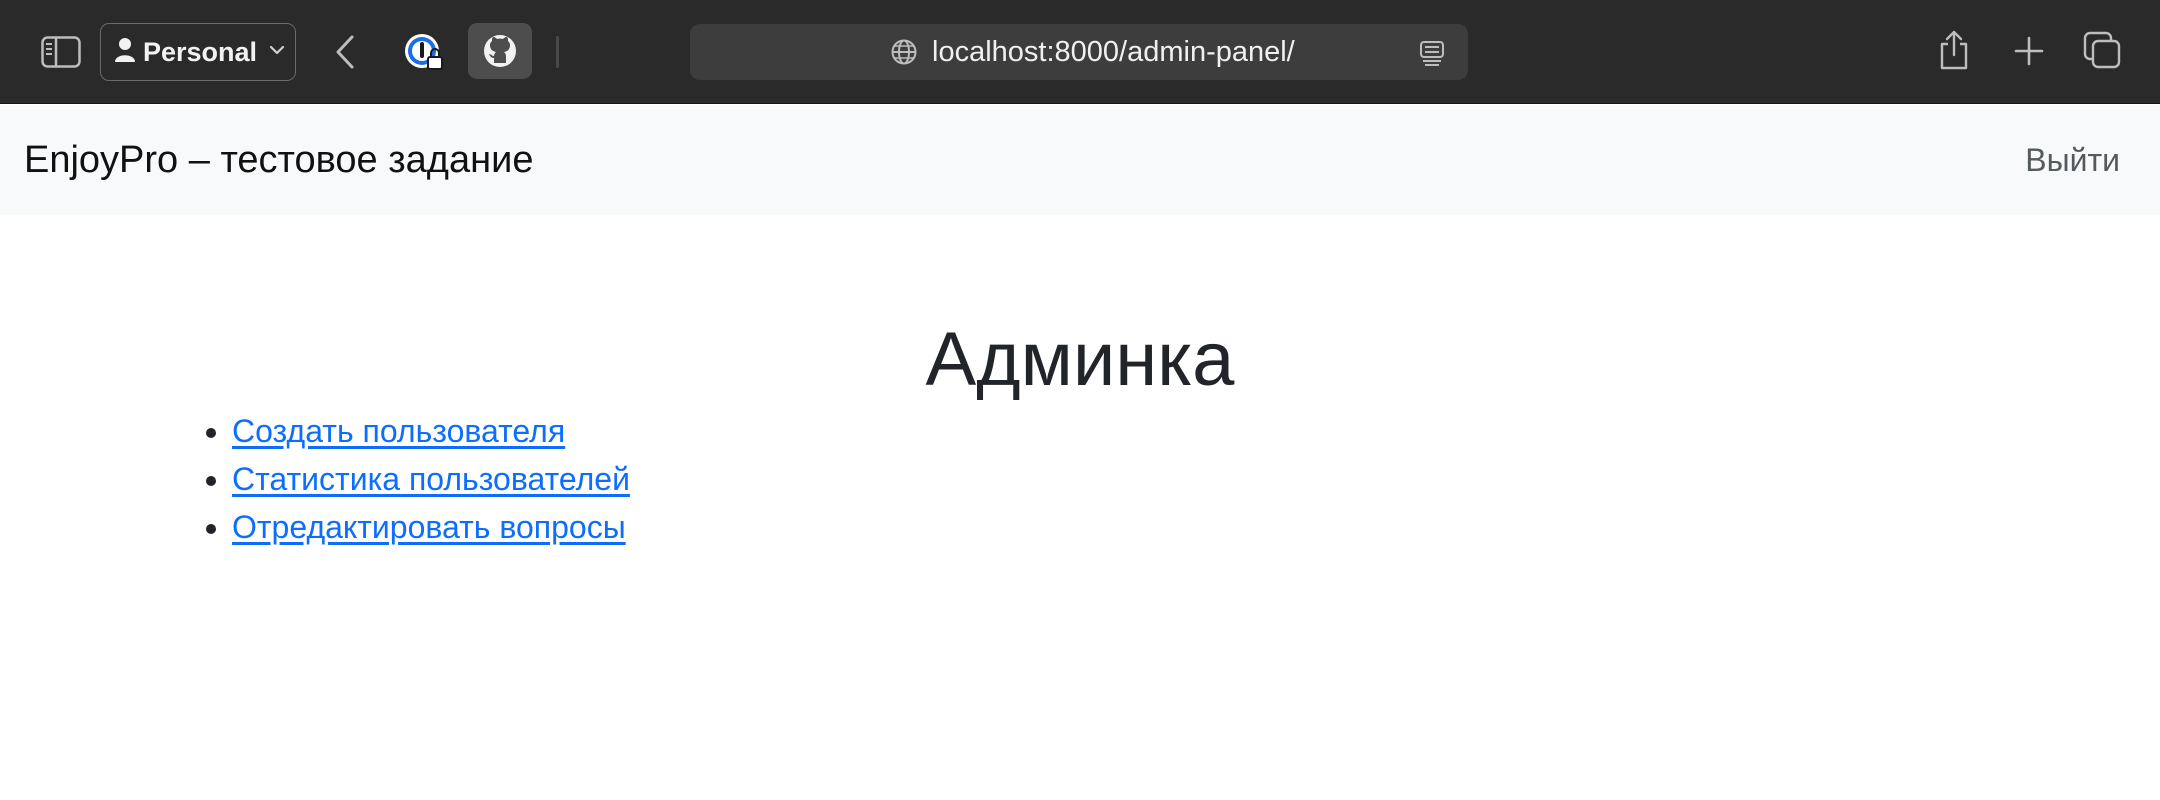 This screenshot has height=800, width=2160. What do you see at coordinates (1116, 431) in the screenshot?
I see `list-item: Создать пользователя` at bounding box center [1116, 431].